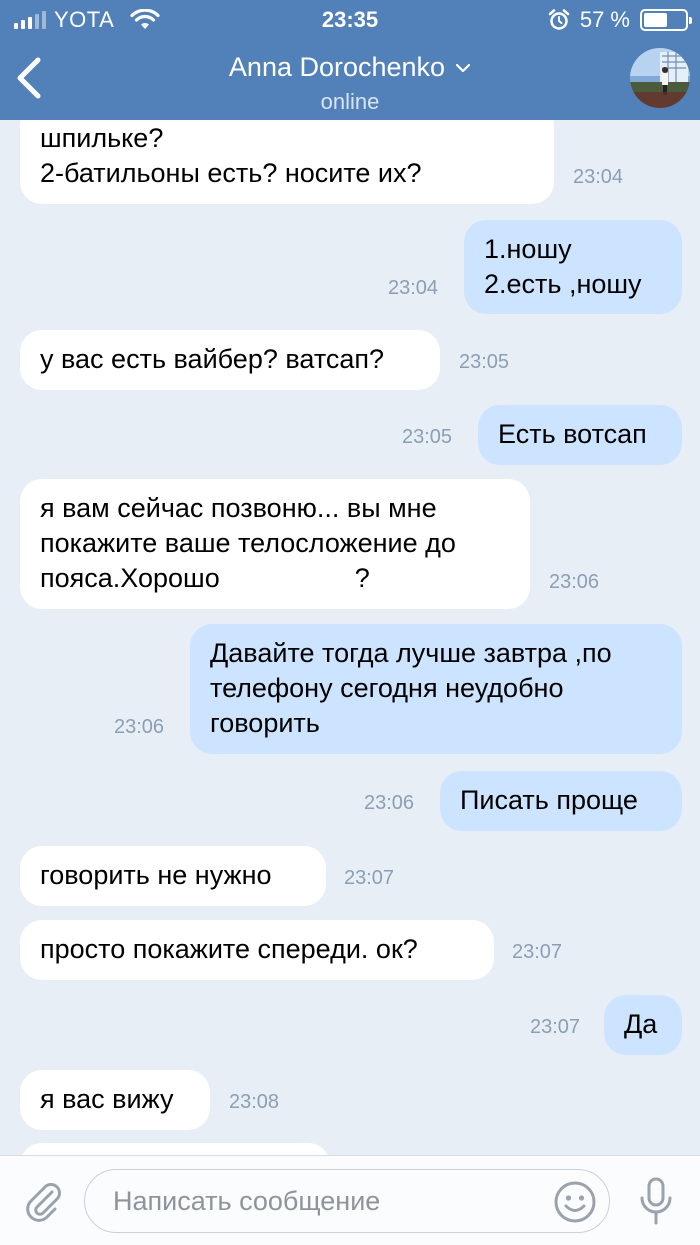 This screenshot has width=700, height=1245. What do you see at coordinates (205, 578) in the screenshot?
I see `message-text-line: пояса.Хорошо ?` at bounding box center [205, 578].